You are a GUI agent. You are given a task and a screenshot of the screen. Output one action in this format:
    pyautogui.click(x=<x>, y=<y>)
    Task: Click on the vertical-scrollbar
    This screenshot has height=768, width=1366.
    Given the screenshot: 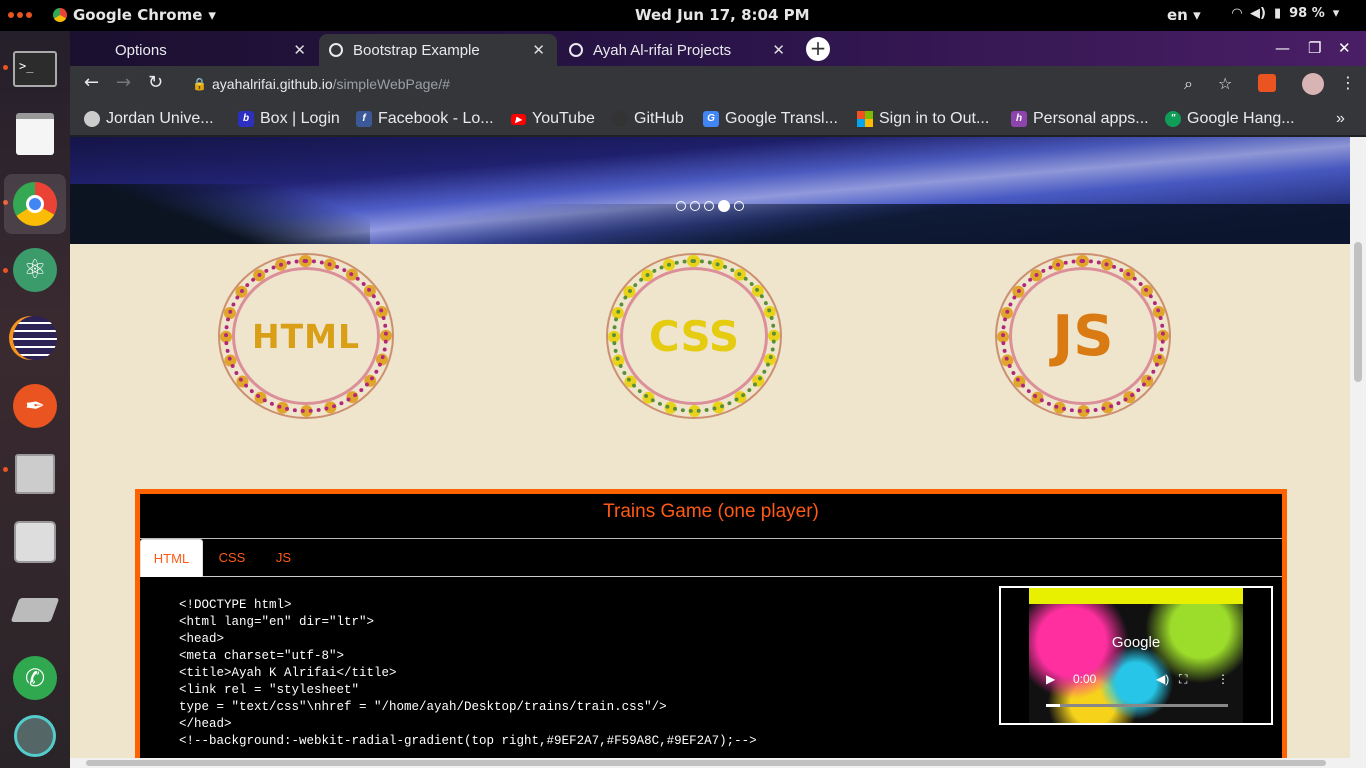 What is the action you would take?
    pyautogui.click(x=1358, y=447)
    